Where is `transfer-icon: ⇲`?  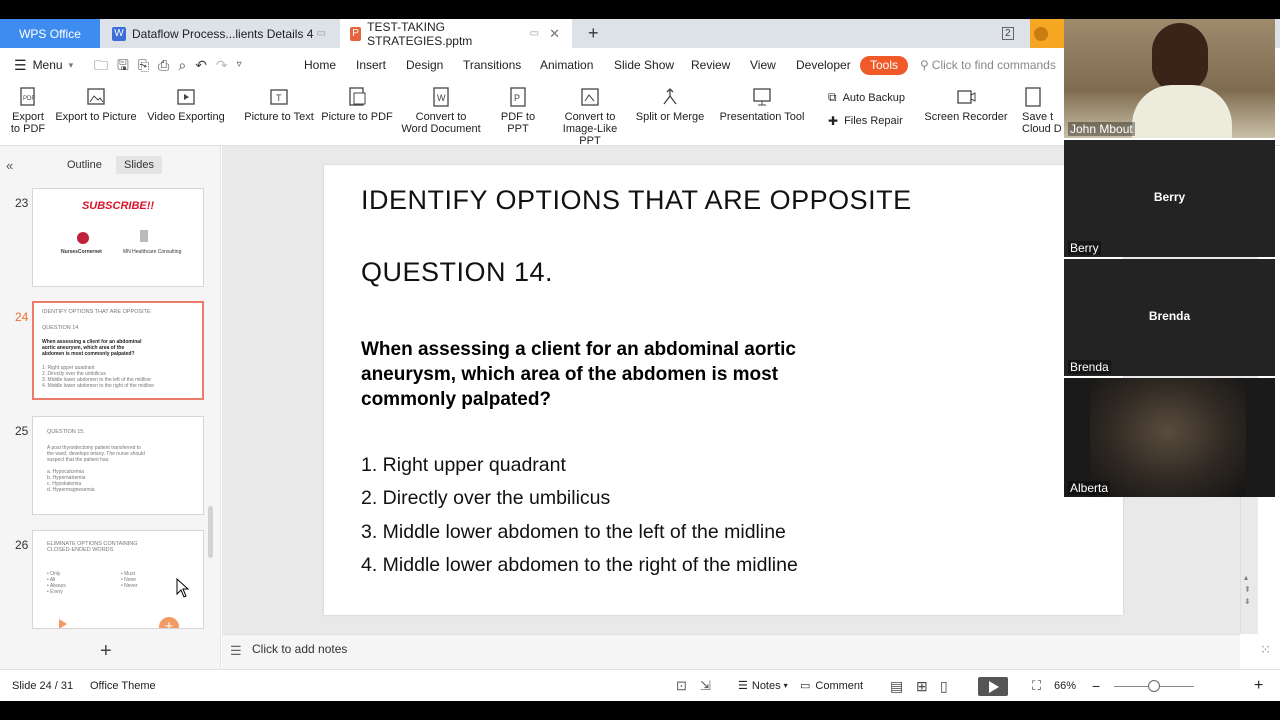 transfer-icon: ⇲ is located at coordinates (705, 686).